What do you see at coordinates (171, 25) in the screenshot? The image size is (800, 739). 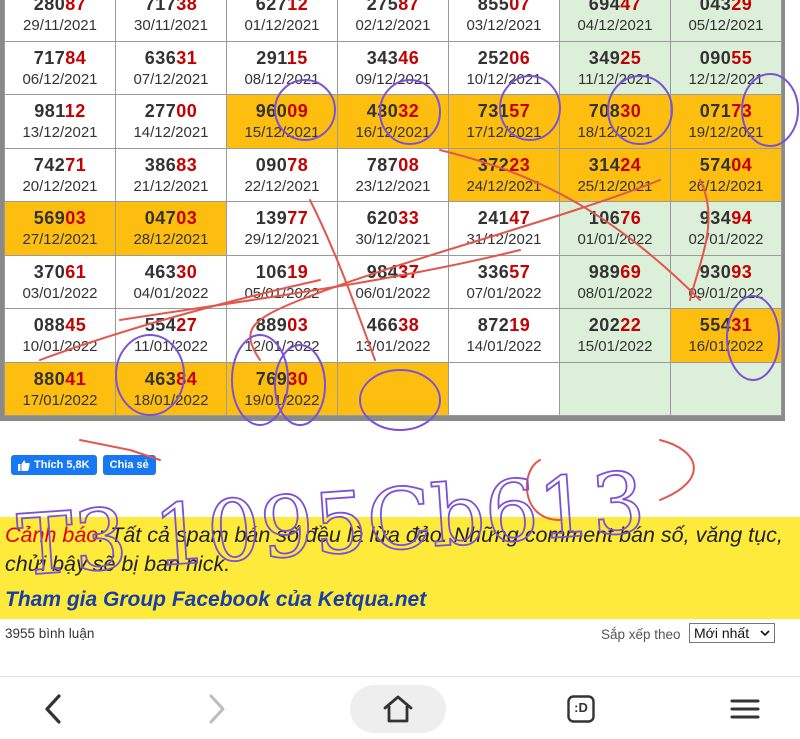 I see `result-date: 30/11/2021` at bounding box center [171, 25].